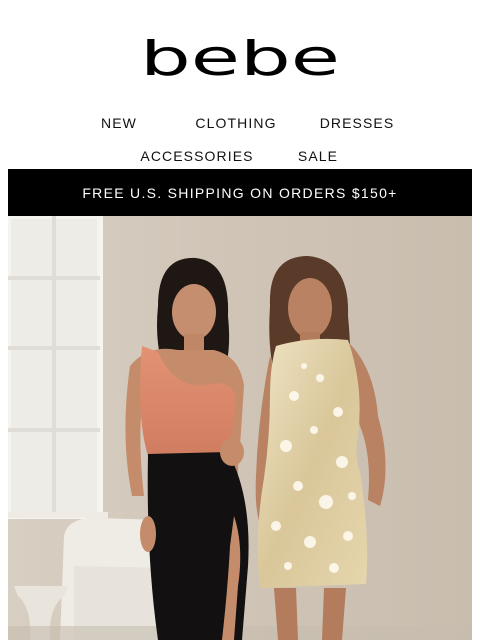 This screenshot has width=480, height=640. I want to click on main-nav: NEW CLOTHING DRESSES ACCESSORIES SALE, so click(240, 139).